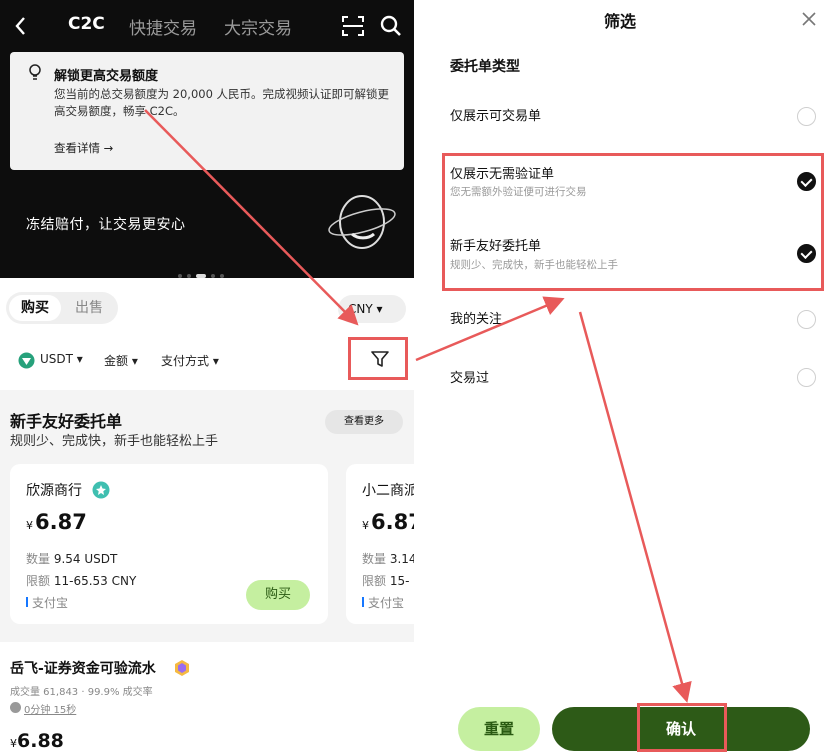 The height and width of the screenshot is (752, 826). Describe the element at coordinates (362, 222) in the screenshot. I see `shield-globe-icon` at that location.